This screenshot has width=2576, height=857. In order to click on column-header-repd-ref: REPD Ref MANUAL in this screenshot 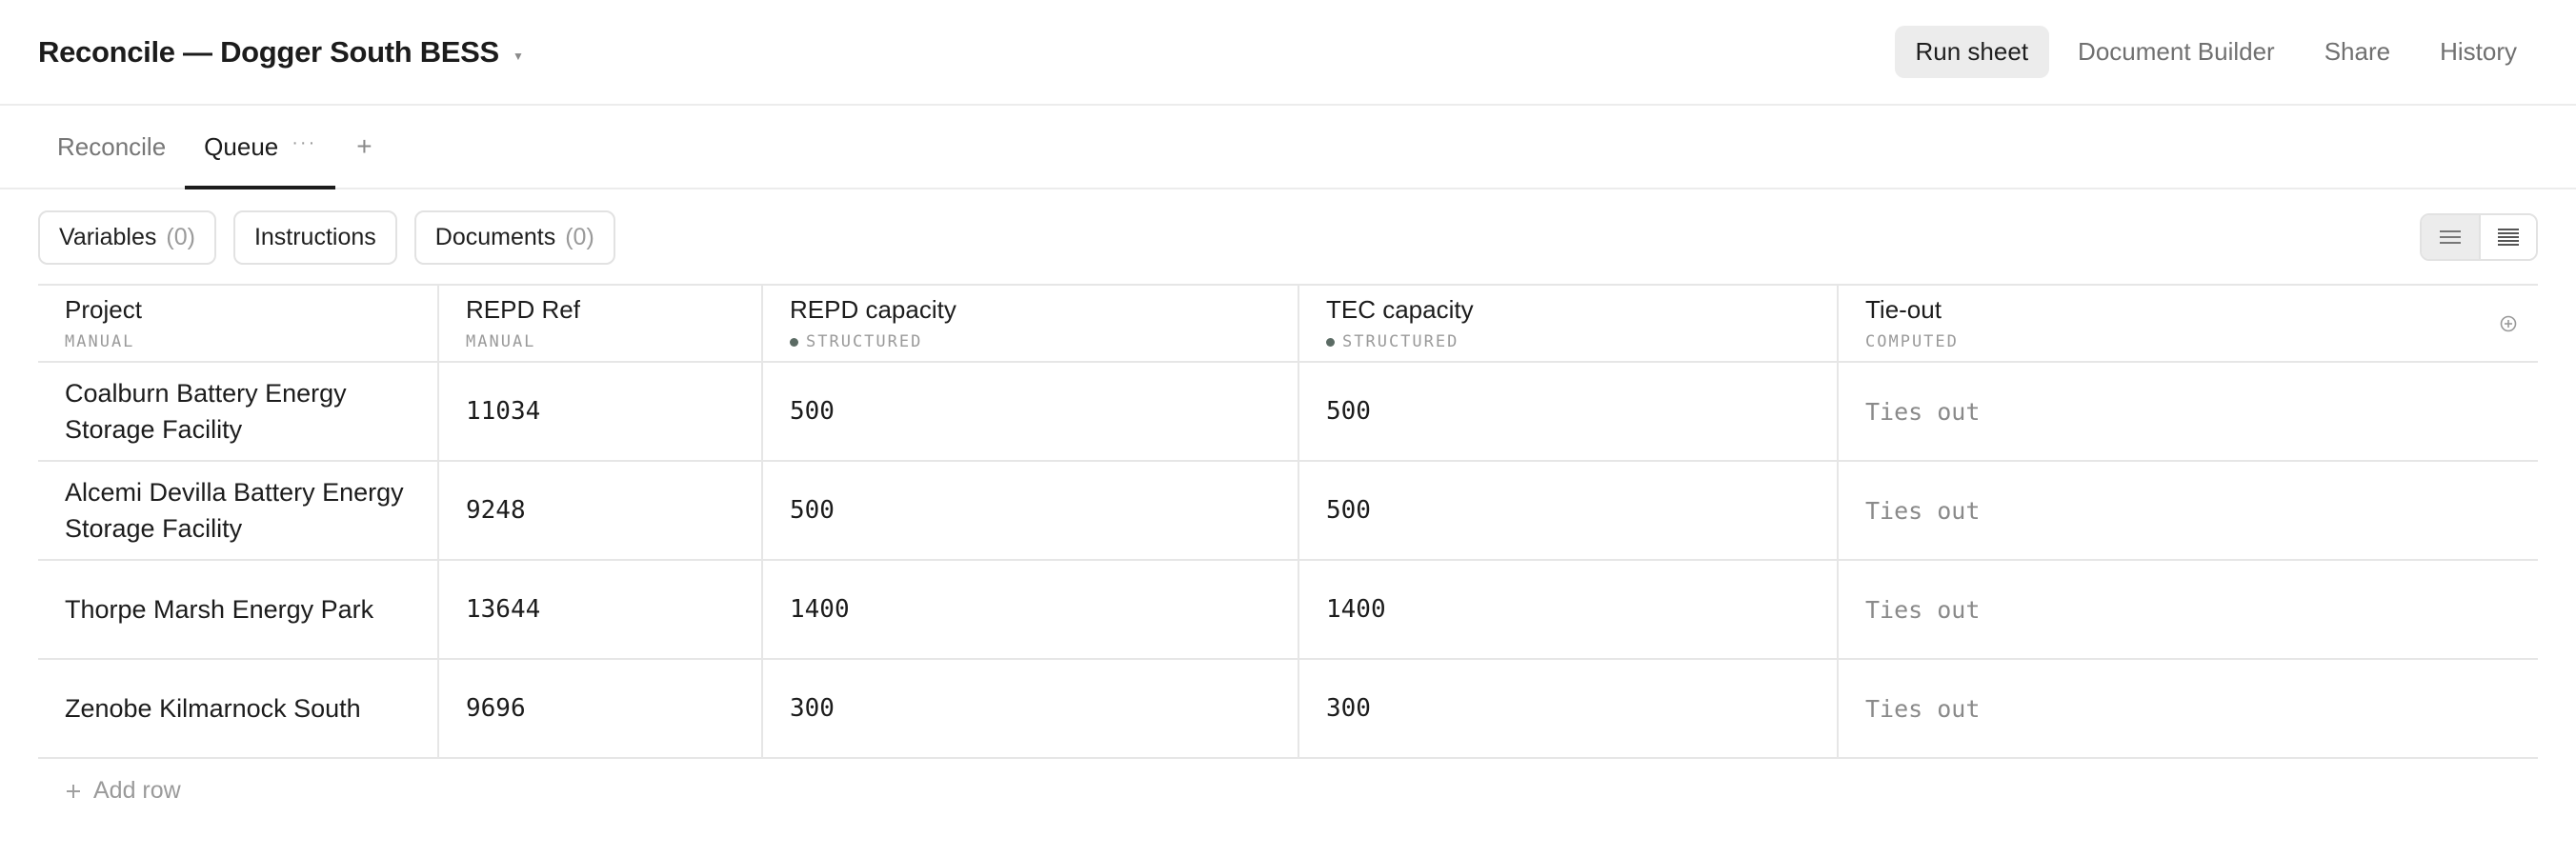, I will do `click(601, 323)`.